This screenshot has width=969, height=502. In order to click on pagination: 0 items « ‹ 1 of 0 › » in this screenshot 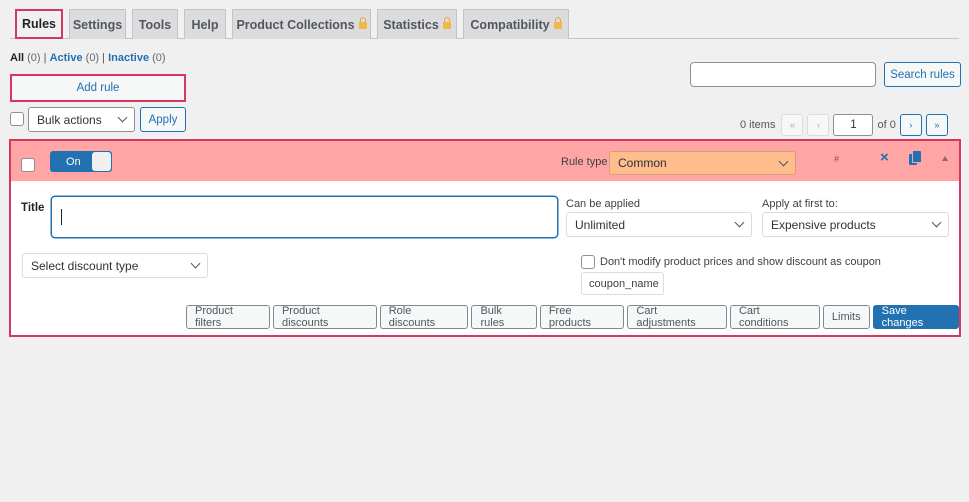, I will do `click(844, 124)`.